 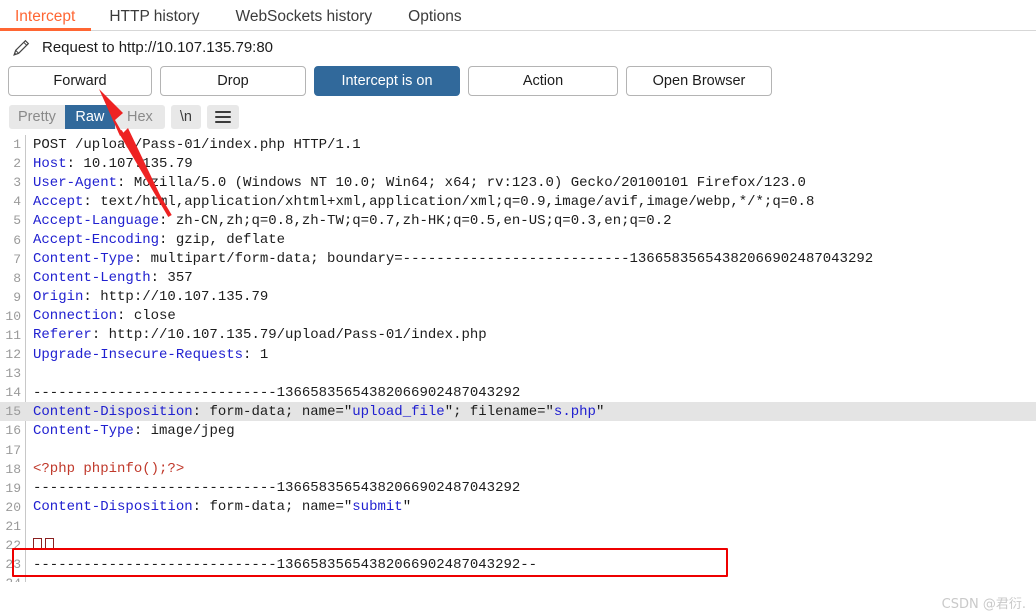 What do you see at coordinates (17, 240) in the screenshot?
I see `editor-line-number: 6` at bounding box center [17, 240].